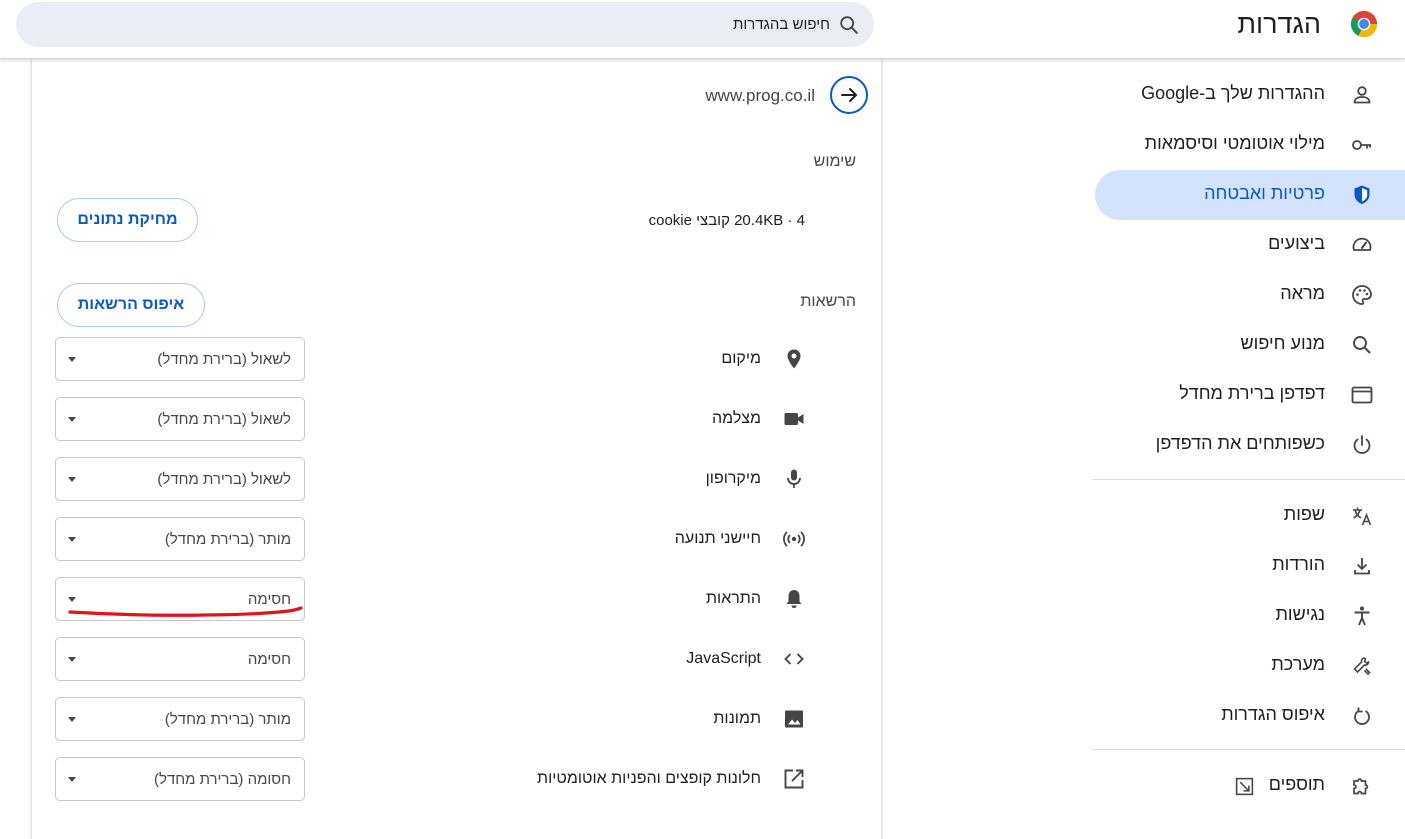 The image size is (1405, 839). What do you see at coordinates (1362, 716) in the screenshot?
I see `reset-icon` at bounding box center [1362, 716].